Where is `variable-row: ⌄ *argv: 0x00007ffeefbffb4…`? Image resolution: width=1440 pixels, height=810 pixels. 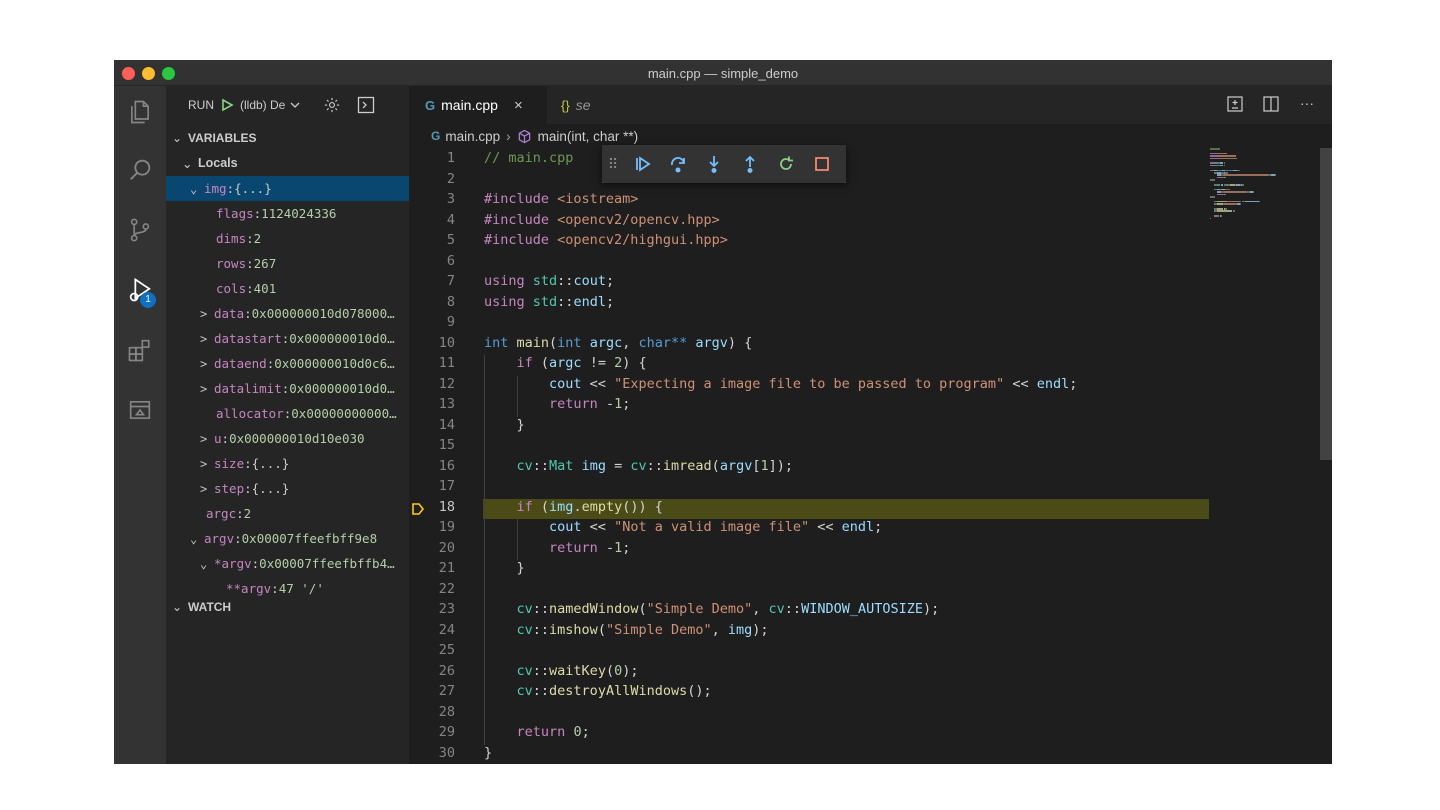 variable-row: ⌄ *argv: 0x00007ffeefbffb4… is located at coordinates (287, 563).